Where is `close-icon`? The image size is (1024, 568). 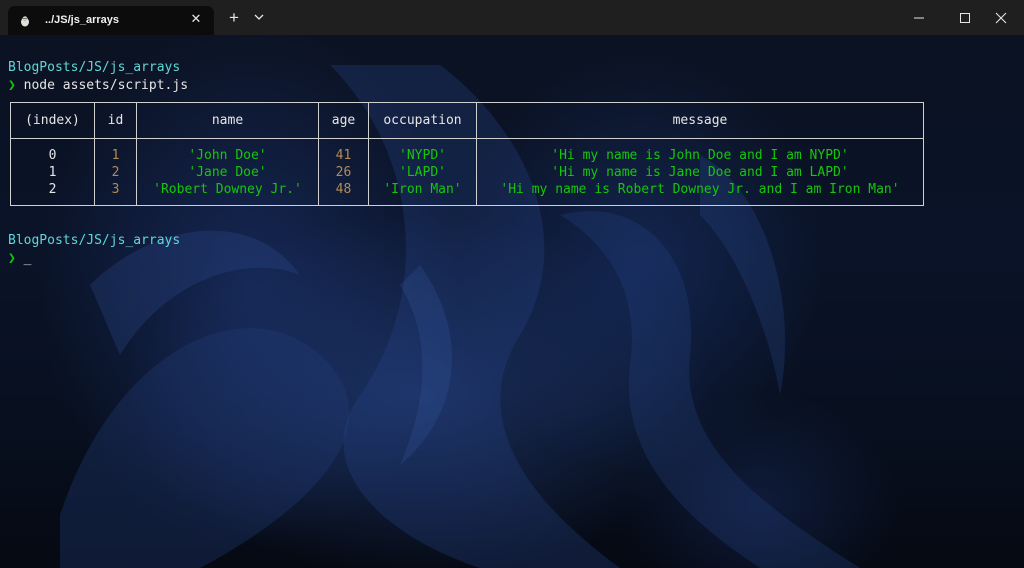
close-icon is located at coordinates (1001, 18).